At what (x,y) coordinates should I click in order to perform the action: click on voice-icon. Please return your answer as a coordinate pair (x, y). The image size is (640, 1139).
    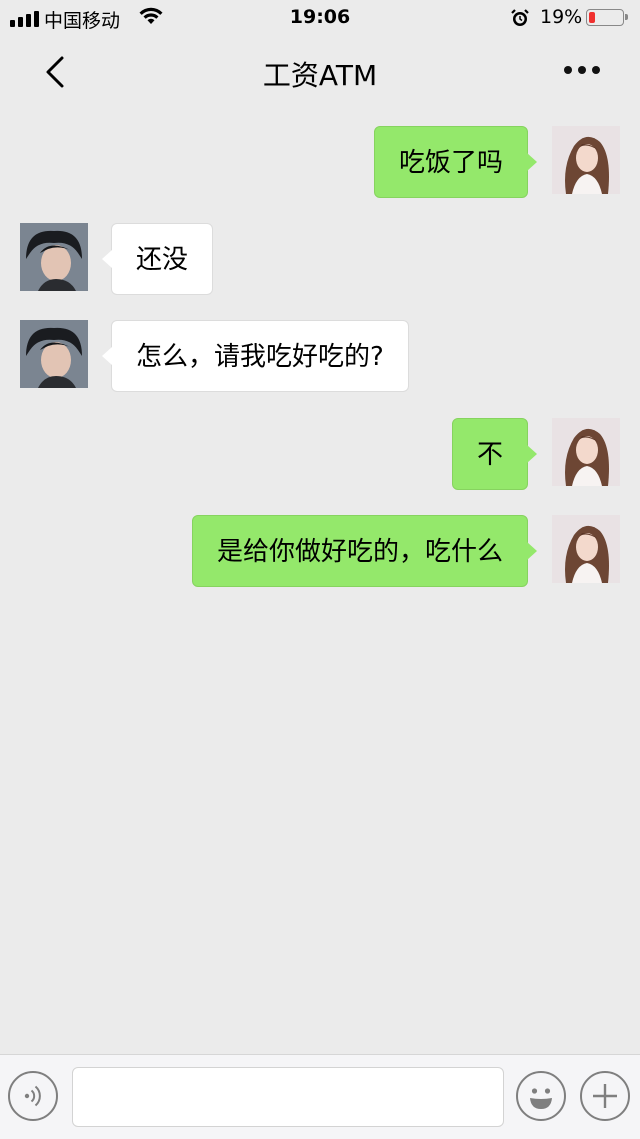
    Looking at the image, I should click on (32, 1096).